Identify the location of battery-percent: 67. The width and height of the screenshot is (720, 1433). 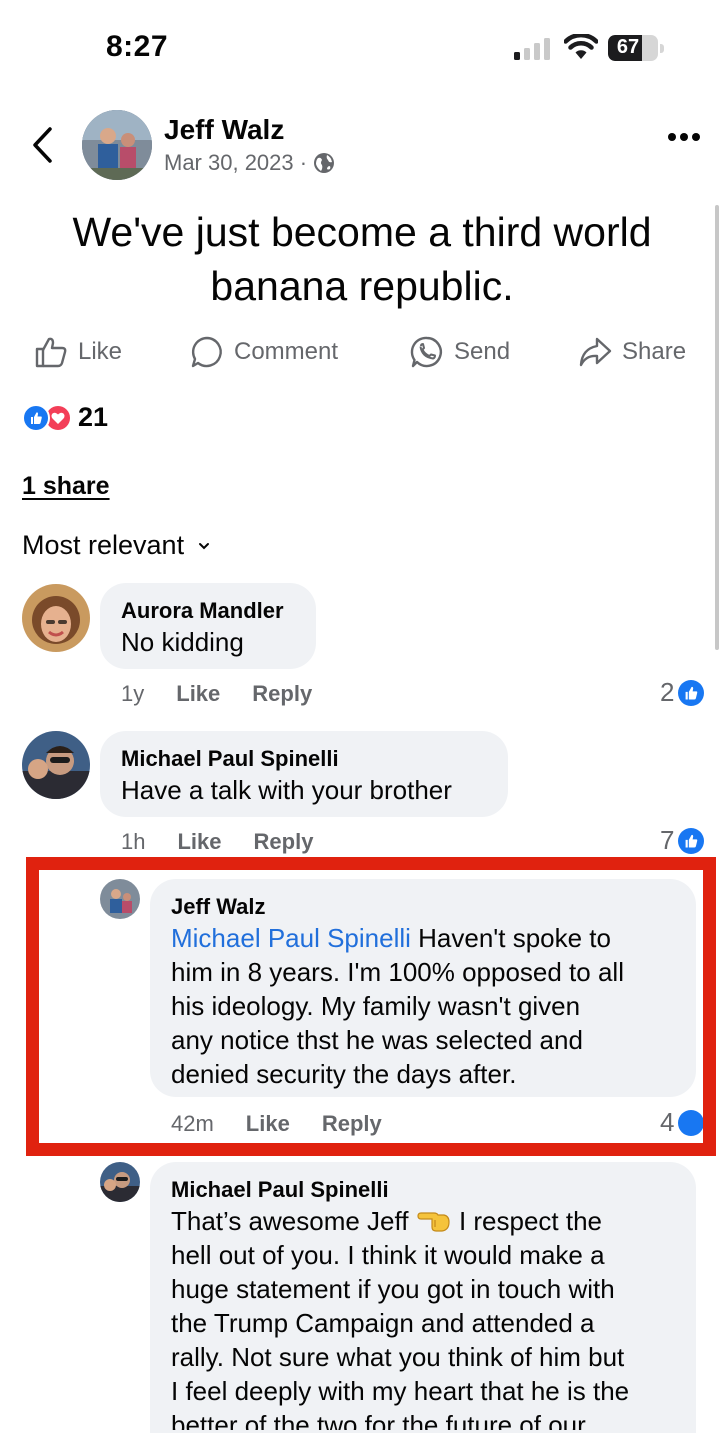
(628, 47).